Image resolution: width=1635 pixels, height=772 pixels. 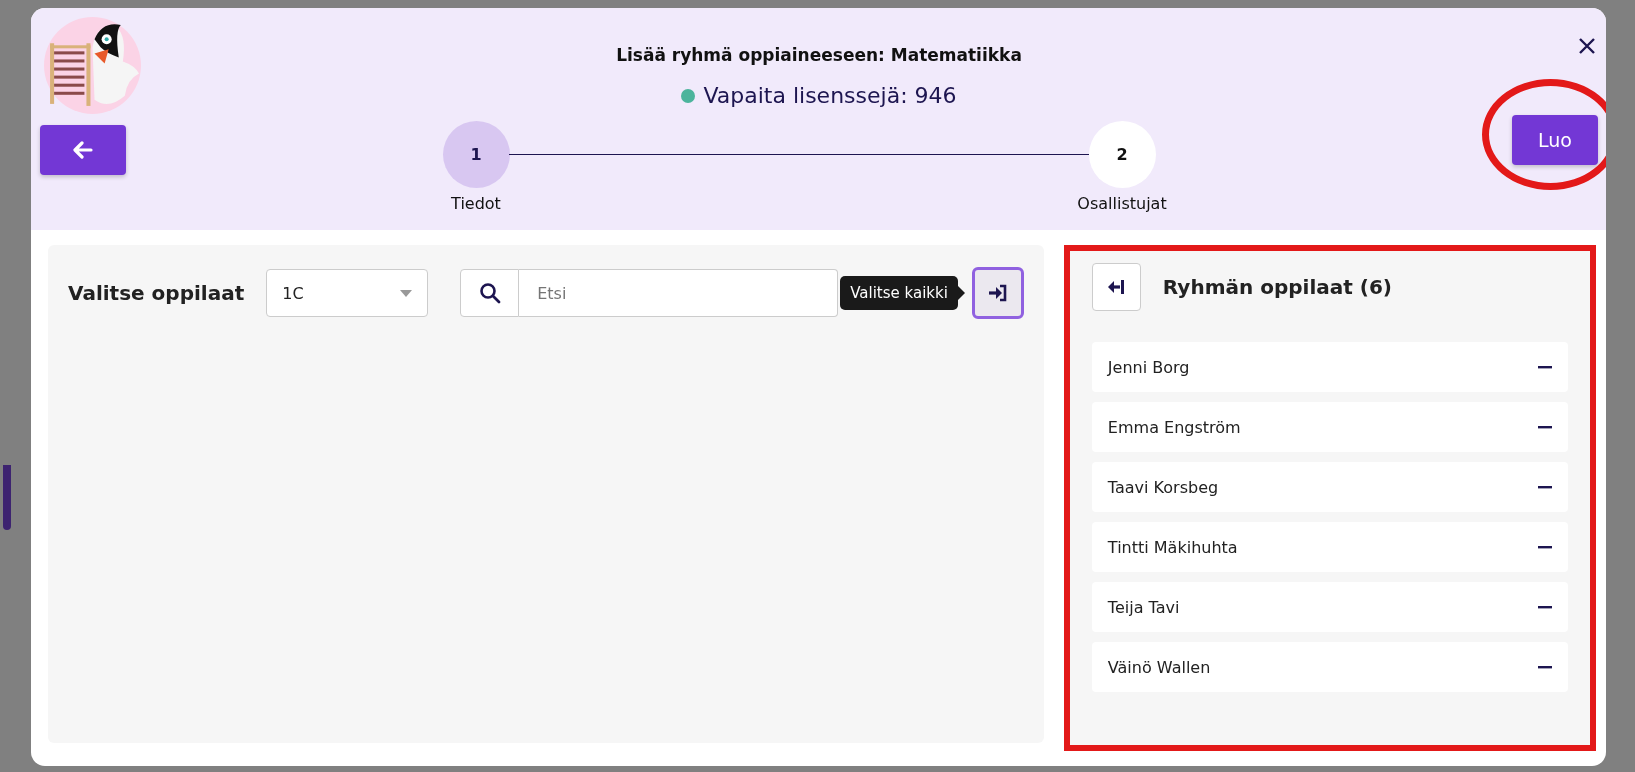 What do you see at coordinates (961, 293) in the screenshot?
I see `tooltip-pointer` at bounding box center [961, 293].